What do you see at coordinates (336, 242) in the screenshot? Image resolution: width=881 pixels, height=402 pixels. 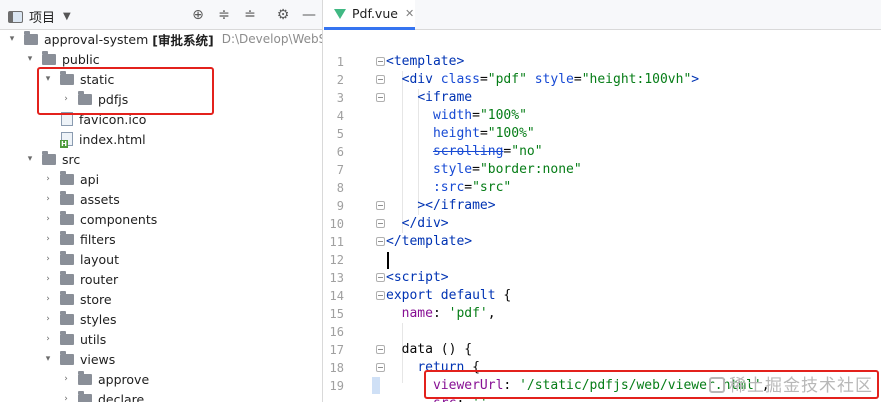 I see `line-number: 11` at bounding box center [336, 242].